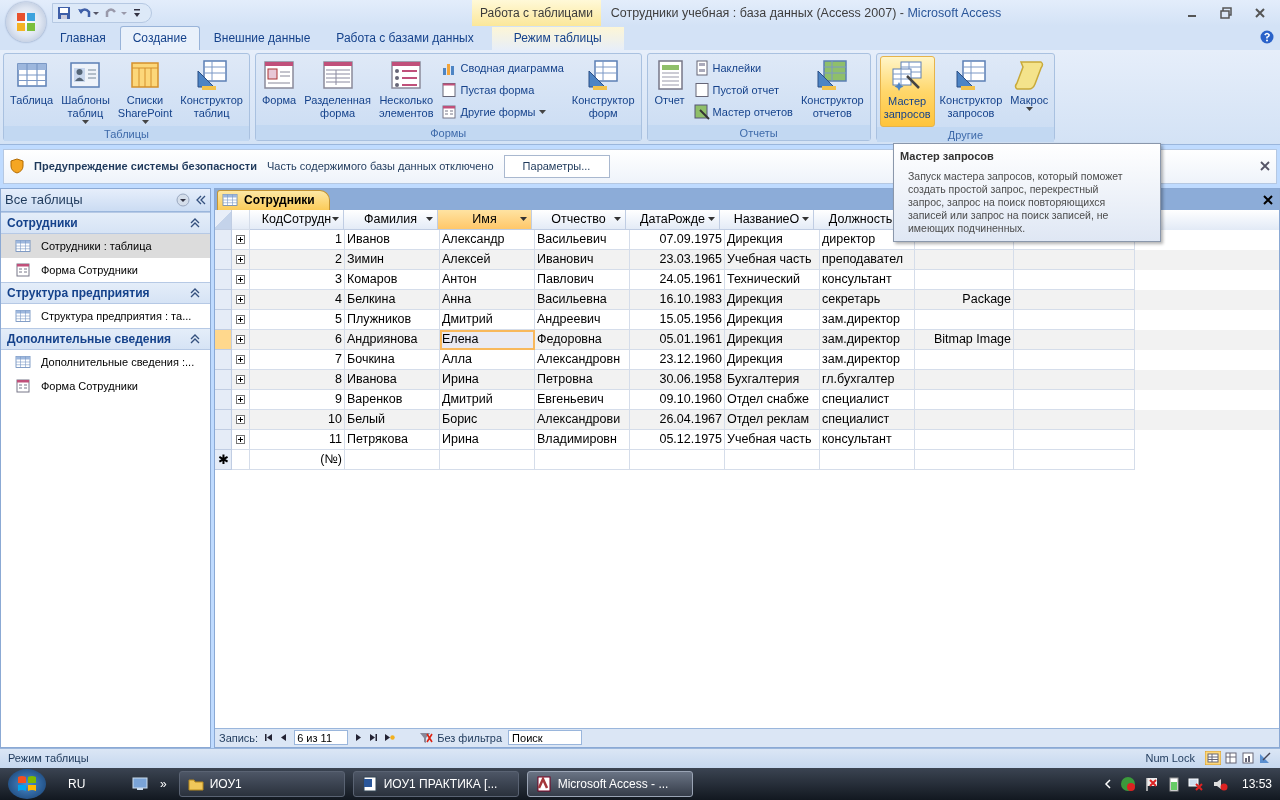  I want to click on first-record-icon, so click(269, 738).